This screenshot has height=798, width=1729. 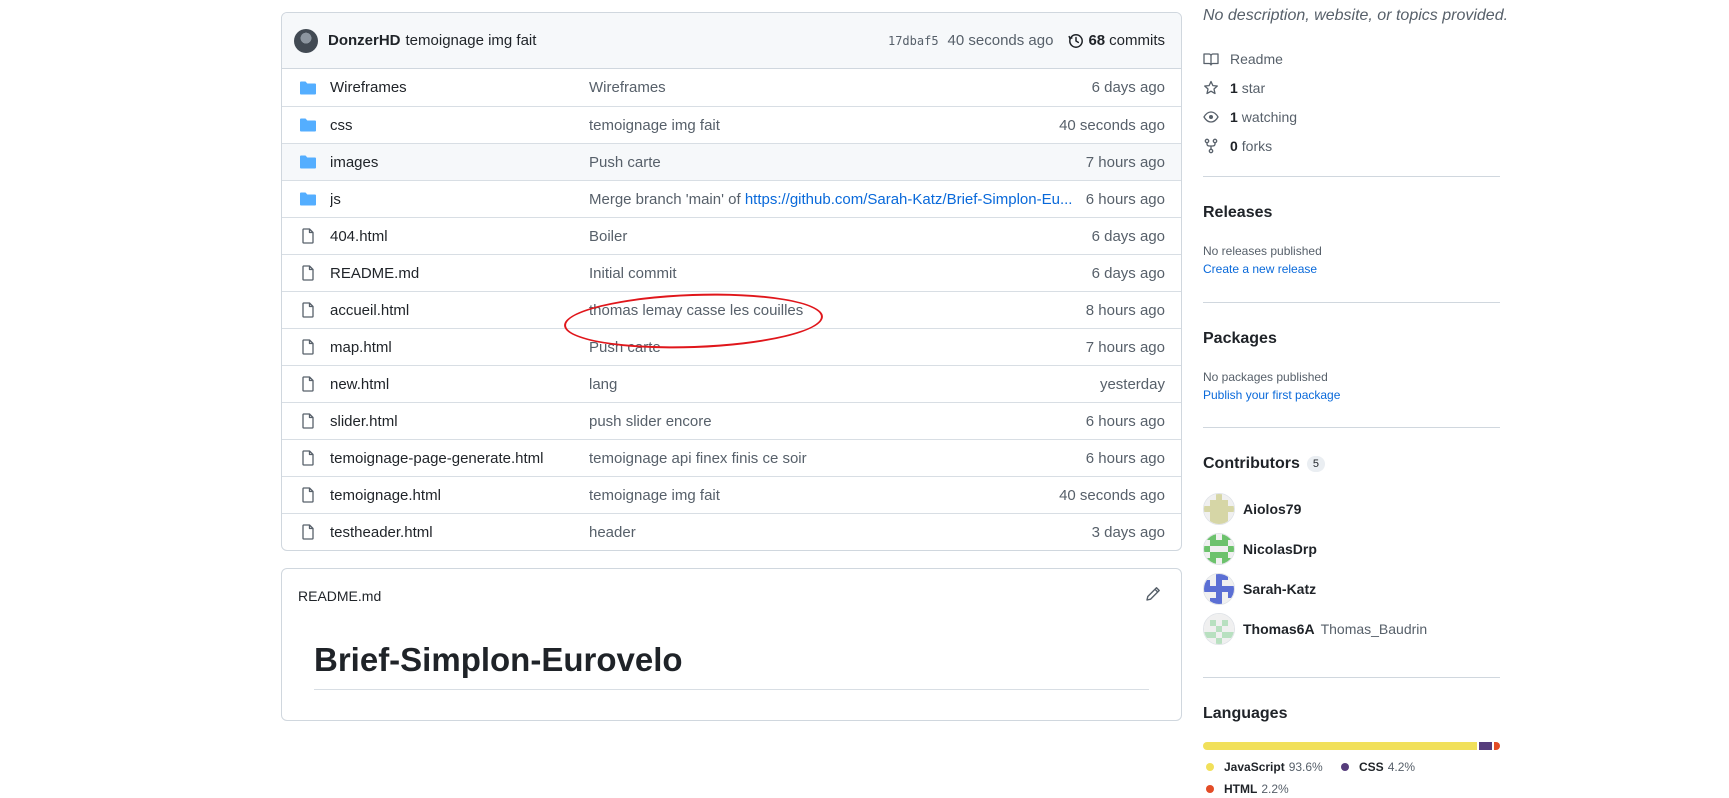 What do you see at coordinates (459, 310) in the screenshot?
I see `file-name-link: accueil.html` at bounding box center [459, 310].